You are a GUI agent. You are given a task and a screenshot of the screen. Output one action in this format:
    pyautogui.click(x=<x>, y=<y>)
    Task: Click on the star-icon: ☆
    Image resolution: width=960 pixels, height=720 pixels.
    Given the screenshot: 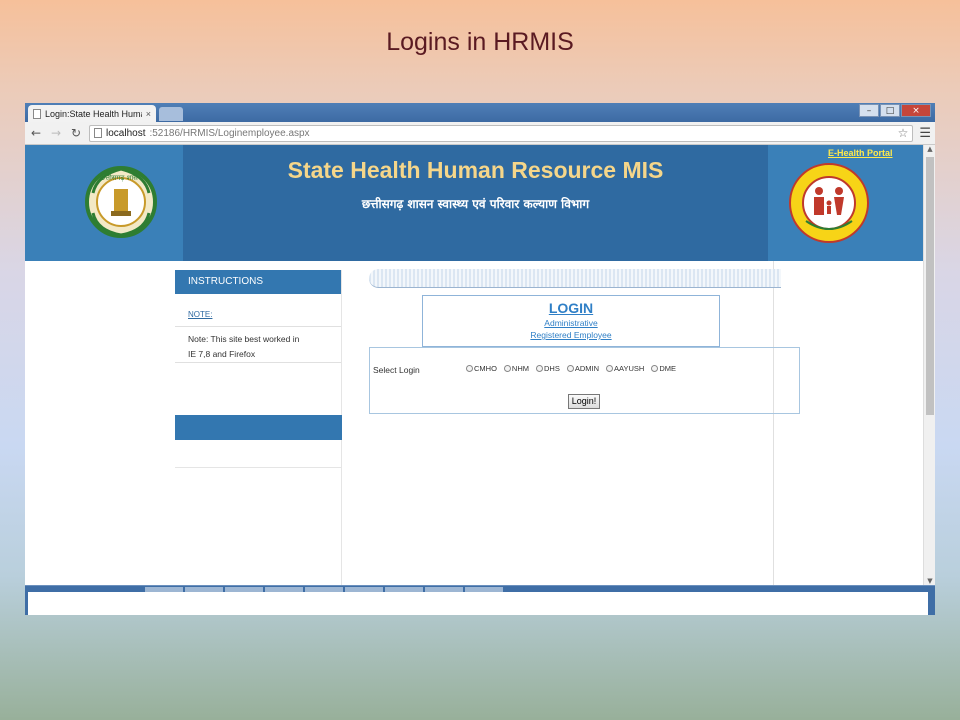 What is the action you would take?
    pyautogui.click(x=903, y=133)
    